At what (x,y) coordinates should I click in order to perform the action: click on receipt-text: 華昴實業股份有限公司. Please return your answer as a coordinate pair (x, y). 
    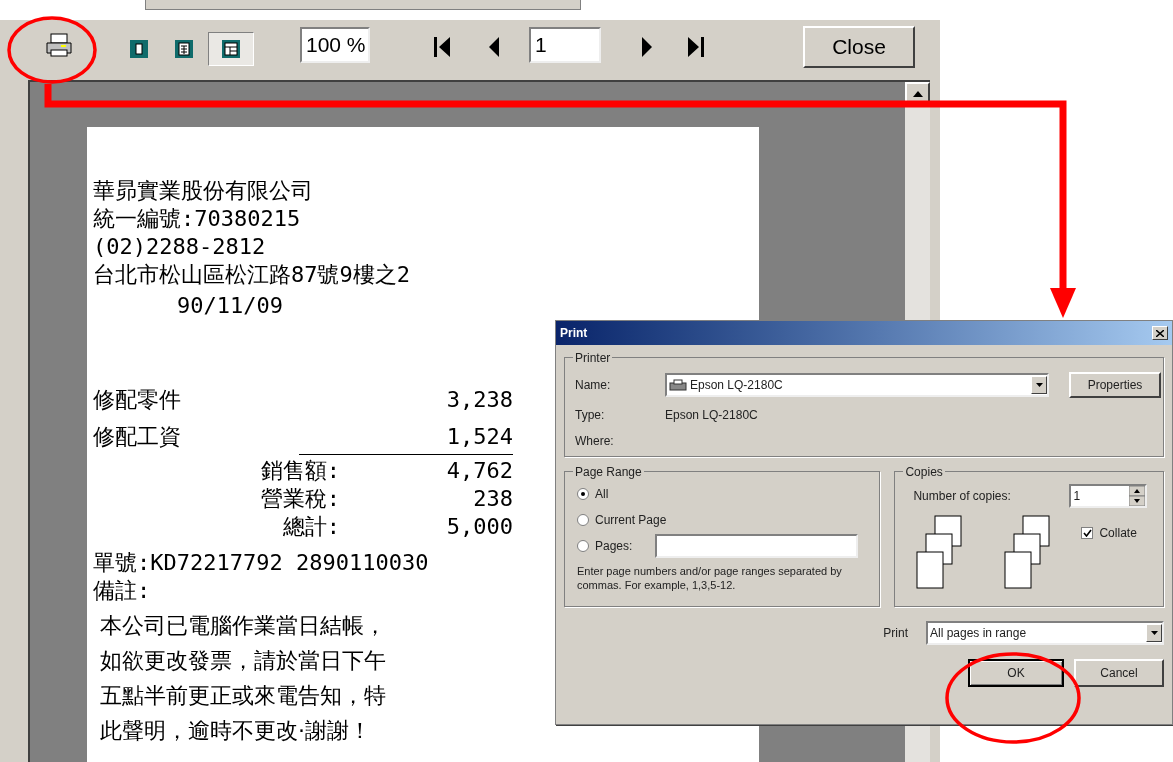
    Looking at the image, I should click on (203, 191).